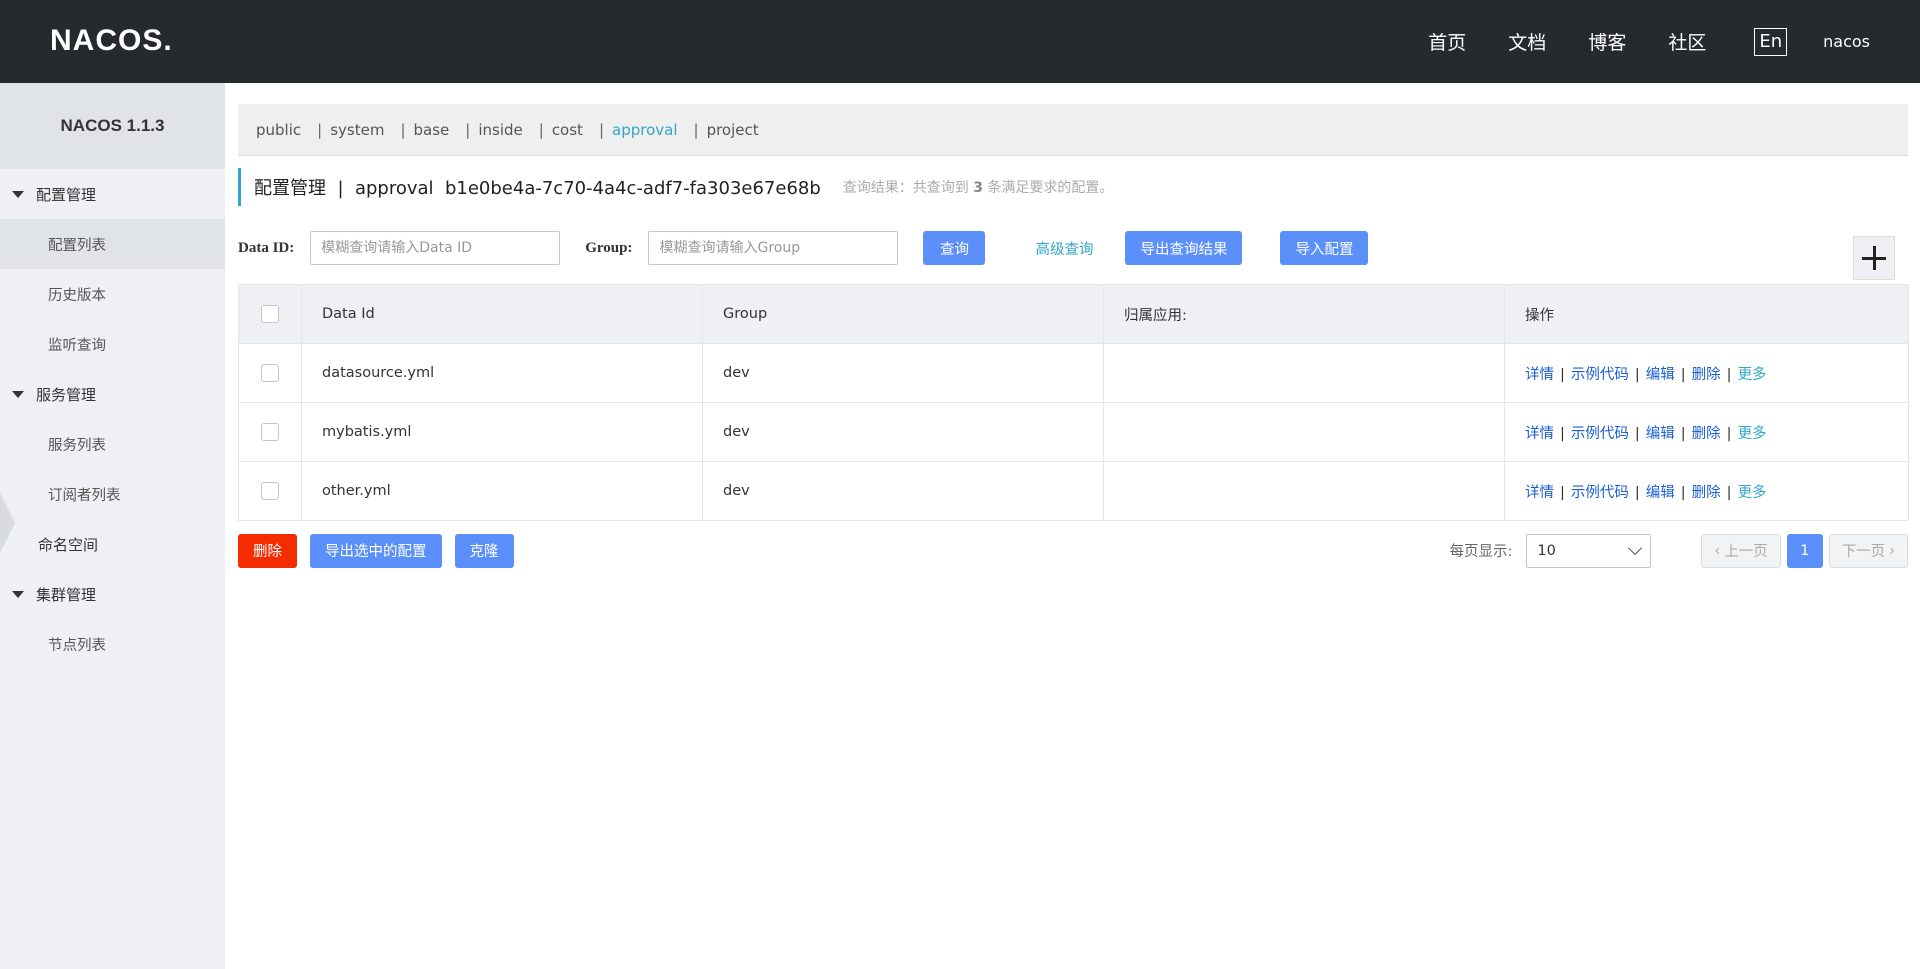 The image size is (1920, 969). I want to click on namespace-tab: inside, so click(500, 130).